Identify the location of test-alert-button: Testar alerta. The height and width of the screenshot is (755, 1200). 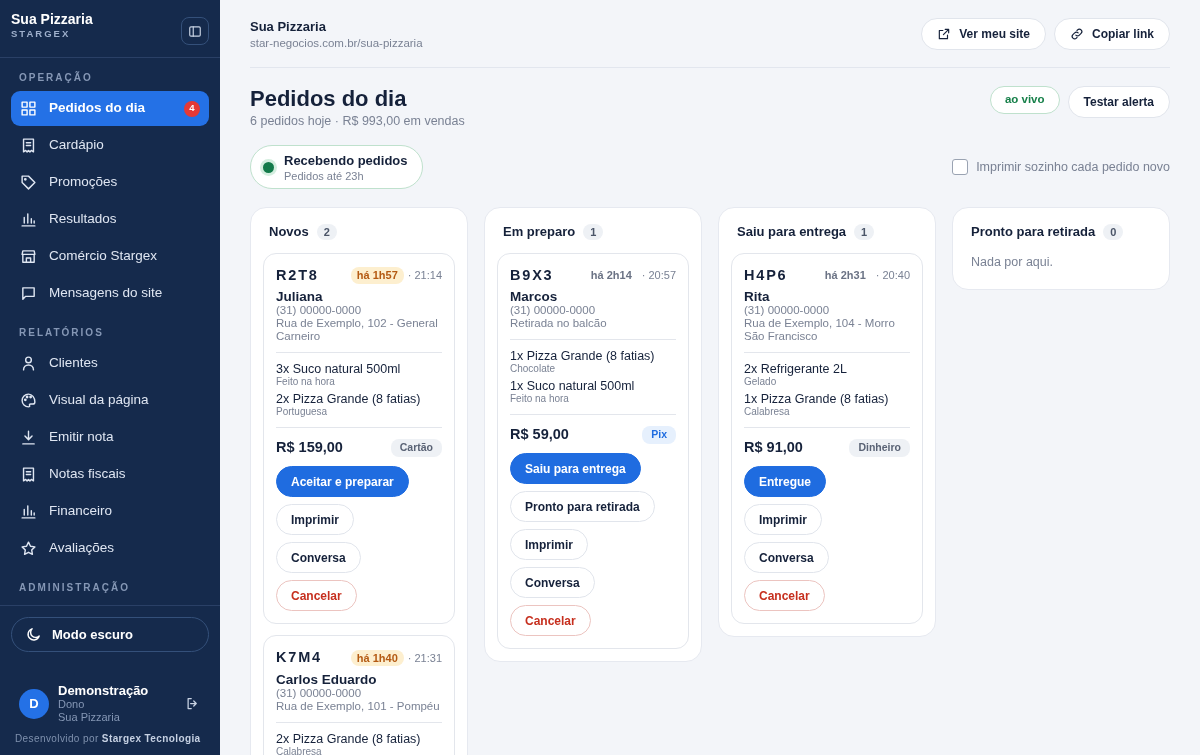
(1118, 102).